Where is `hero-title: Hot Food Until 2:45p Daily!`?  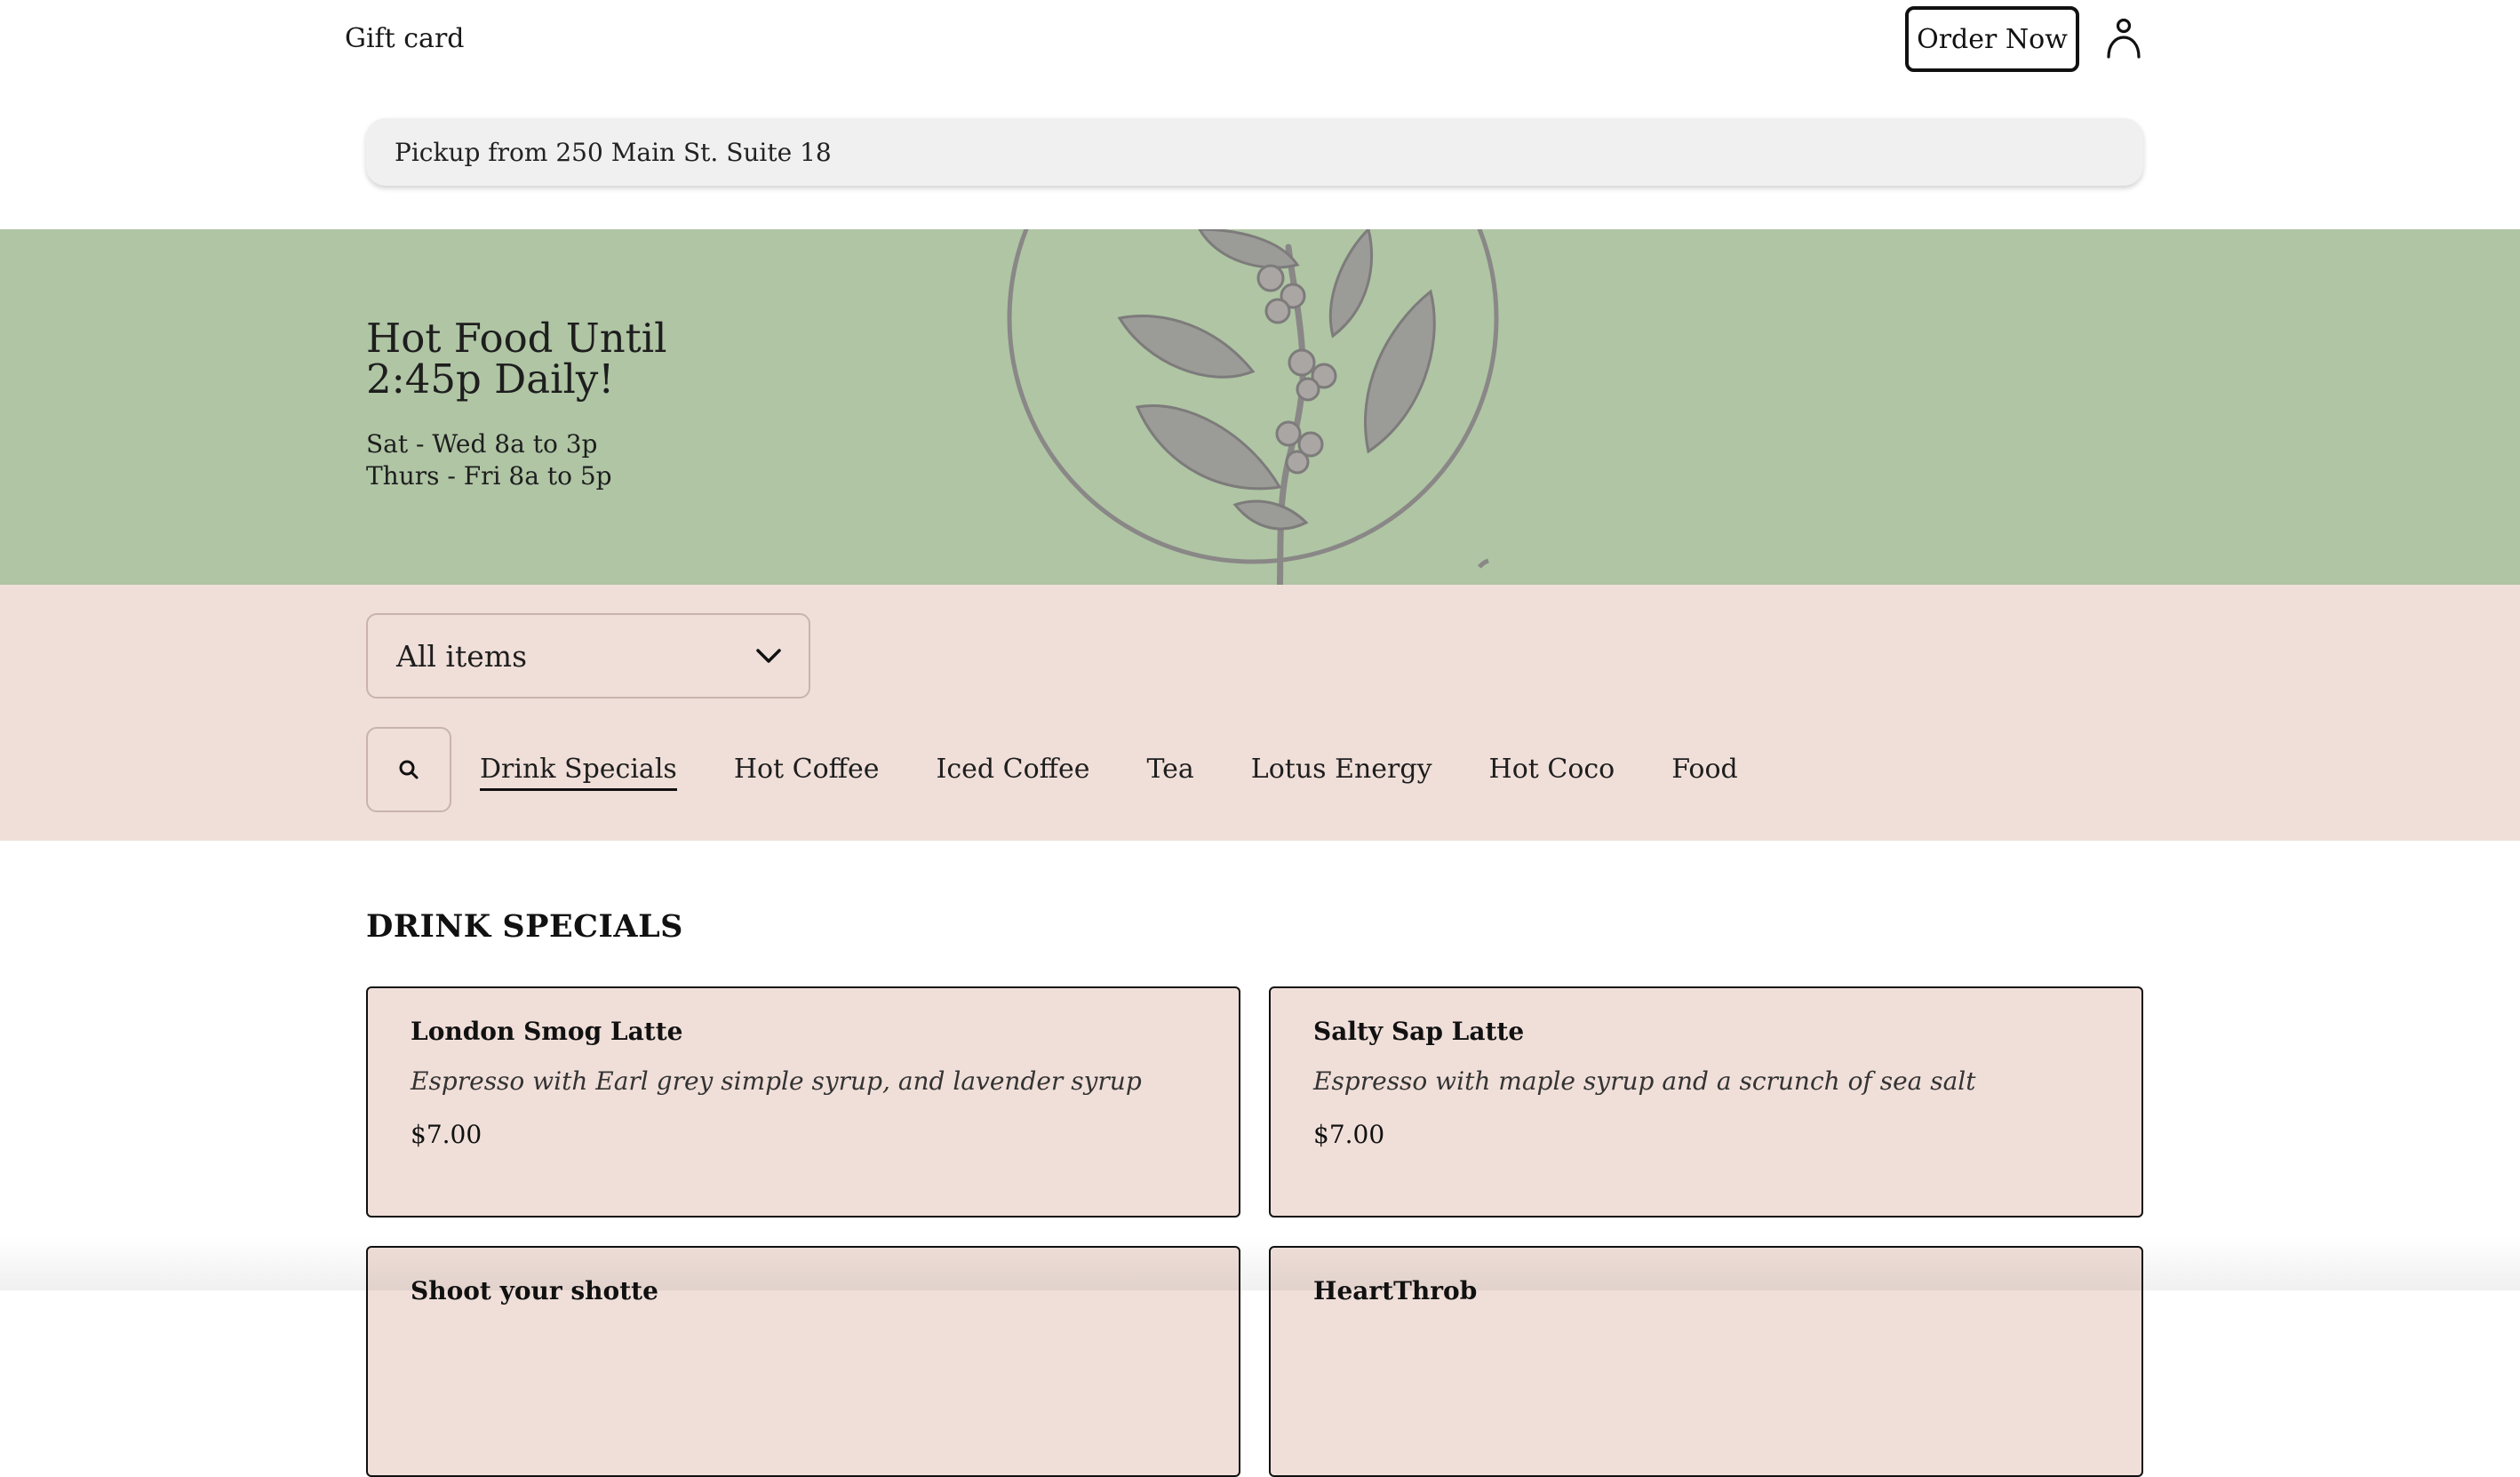 hero-title: Hot Food Until 2:45p Daily! is located at coordinates (552, 359).